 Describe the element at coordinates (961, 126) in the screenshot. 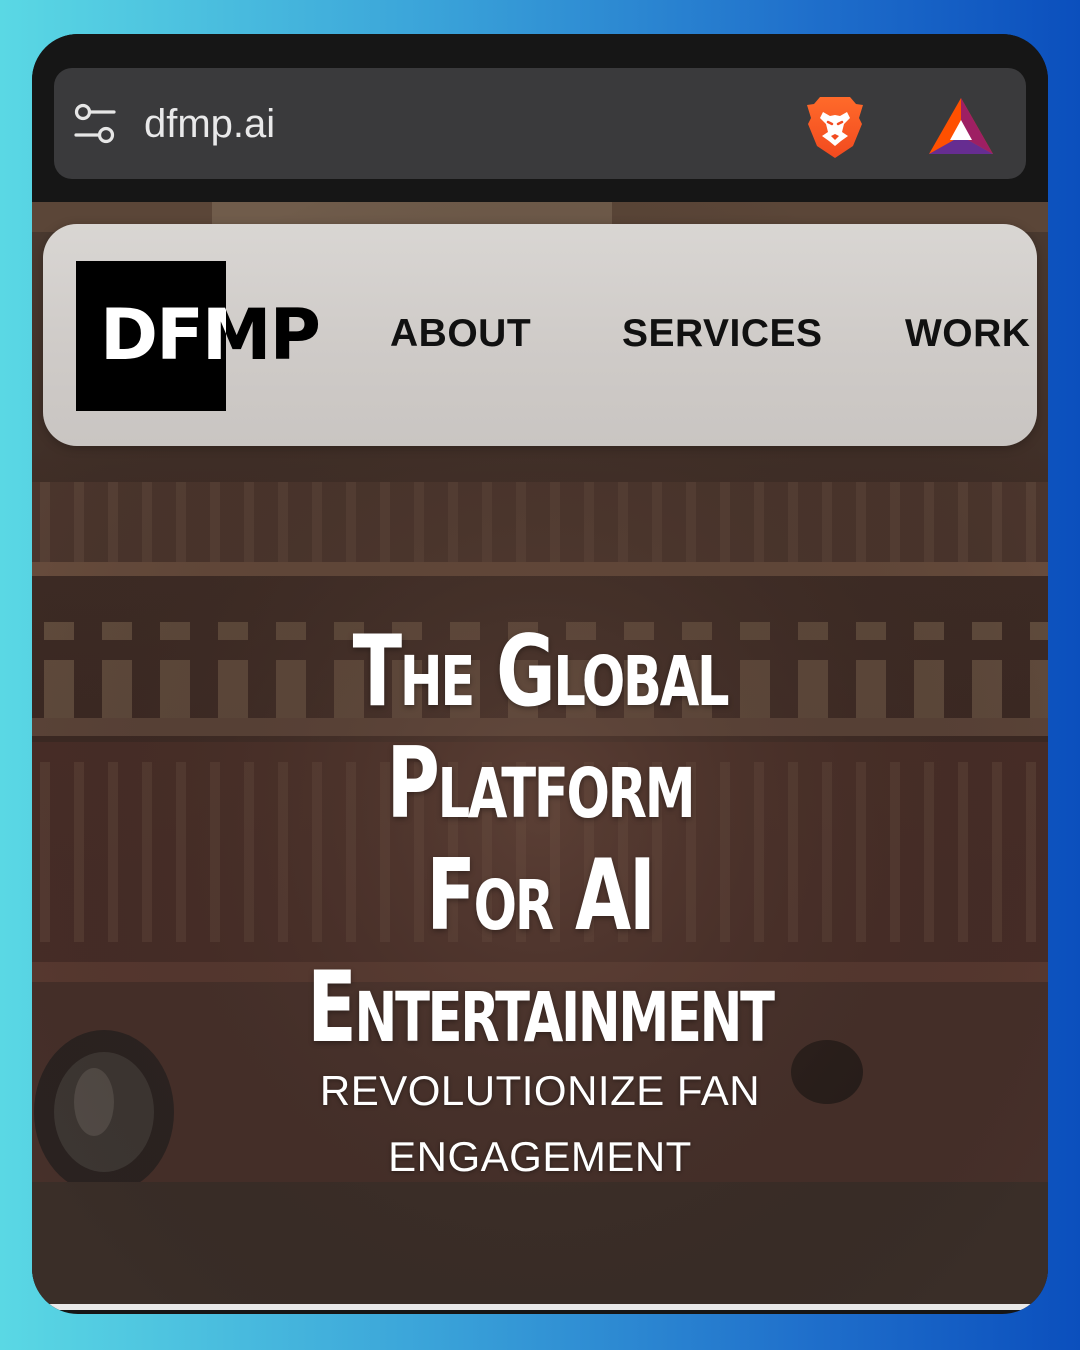

I see `bat-rewards-icon` at that location.